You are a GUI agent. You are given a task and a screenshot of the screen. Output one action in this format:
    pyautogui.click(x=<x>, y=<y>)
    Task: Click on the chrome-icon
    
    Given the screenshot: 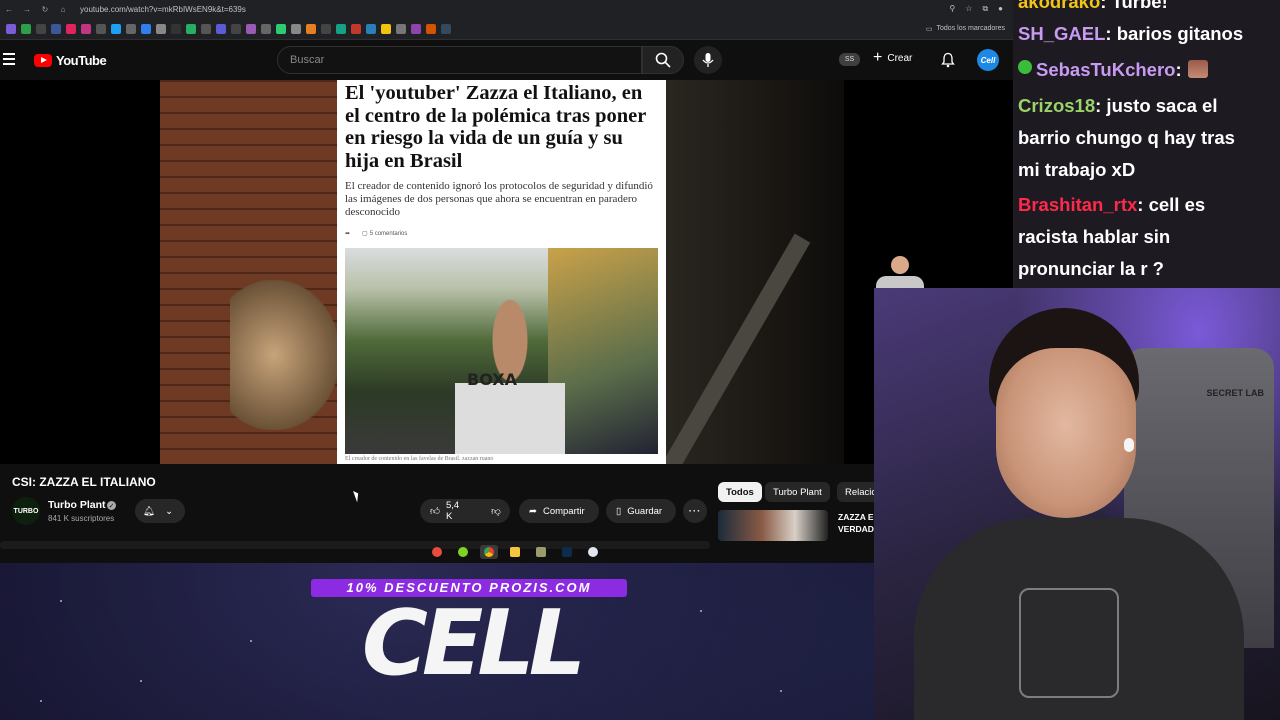 What is the action you would take?
    pyautogui.click(x=489, y=552)
    